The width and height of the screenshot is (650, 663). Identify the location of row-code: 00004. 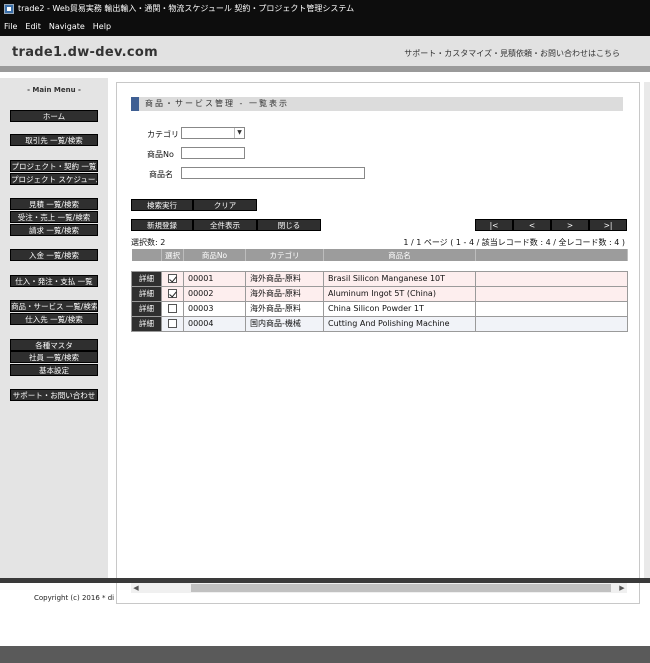
(214, 323).